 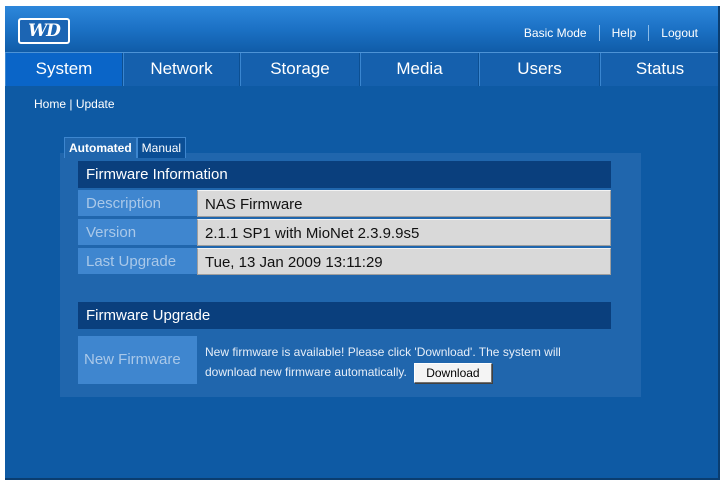 I want to click on firmware-information-title: Firmware Information, so click(x=344, y=174).